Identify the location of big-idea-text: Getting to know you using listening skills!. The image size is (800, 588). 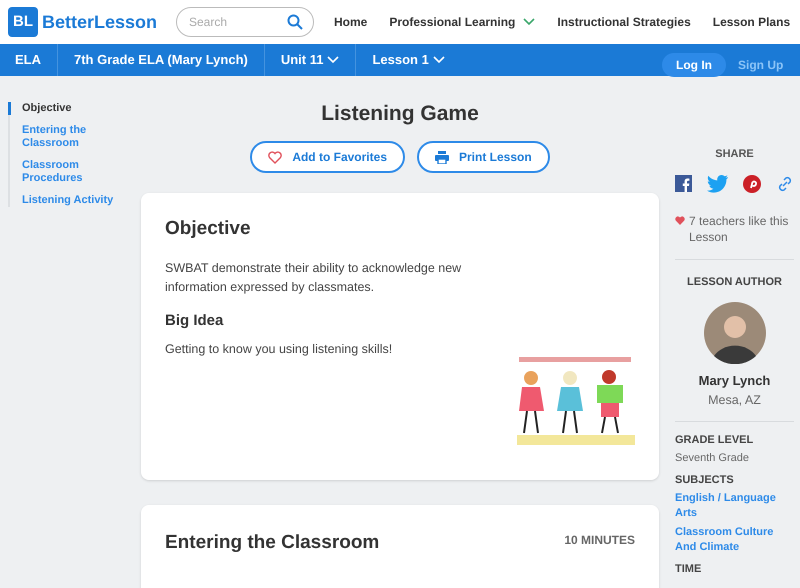
(279, 349).